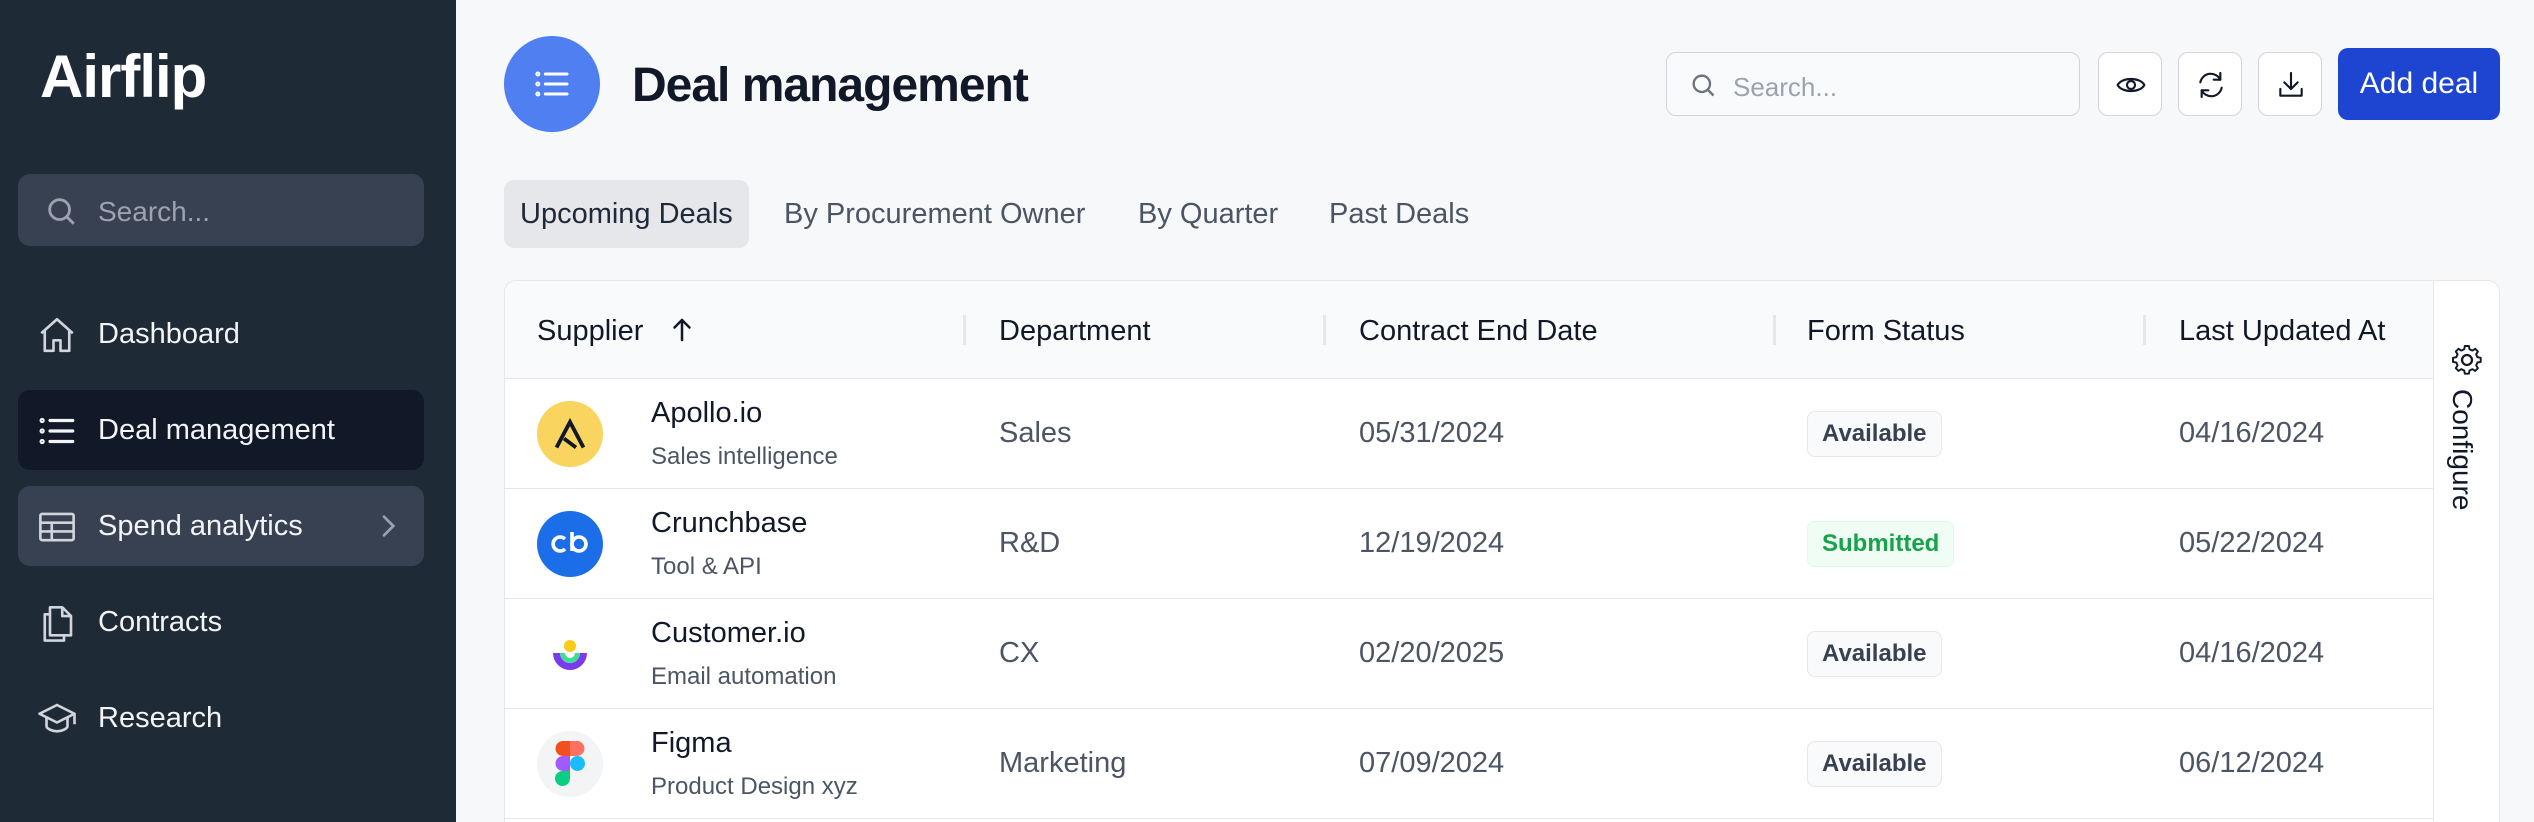 The height and width of the screenshot is (822, 2534). What do you see at coordinates (2282, 331) in the screenshot?
I see `column-header-last-updated-at: Last Updated At` at bounding box center [2282, 331].